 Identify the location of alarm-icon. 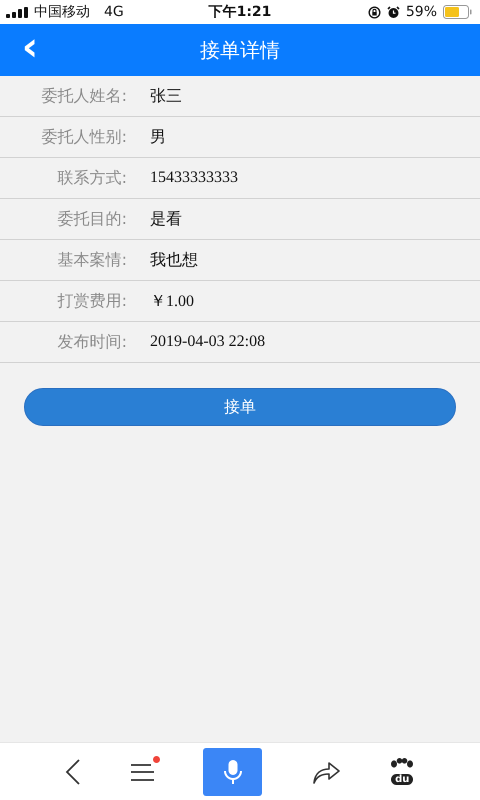
(393, 12).